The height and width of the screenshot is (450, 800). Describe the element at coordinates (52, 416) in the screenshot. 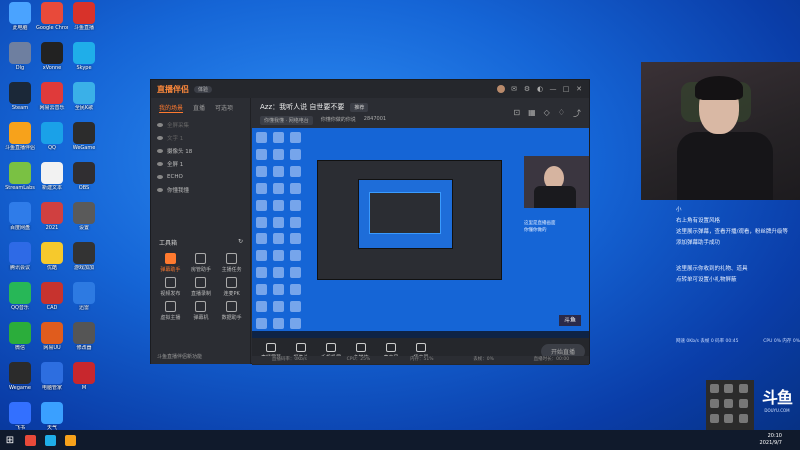

I see `desktop-icon: 天气` at that location.